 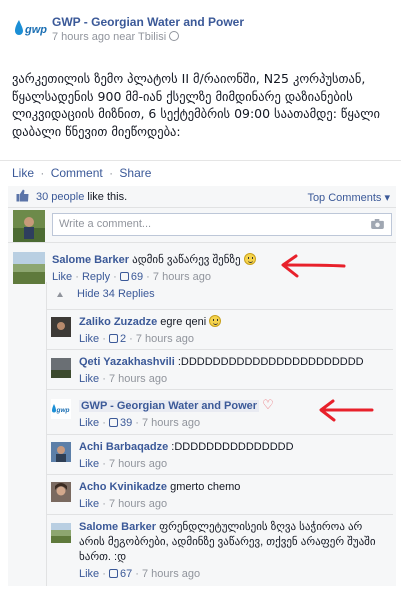 What do you see at coordinates (269, 362) in the screenshot?
I see `reply-text: :DDDDDDDDDDDDDDDDDDDDDDD` at bounding box center [269, 362].